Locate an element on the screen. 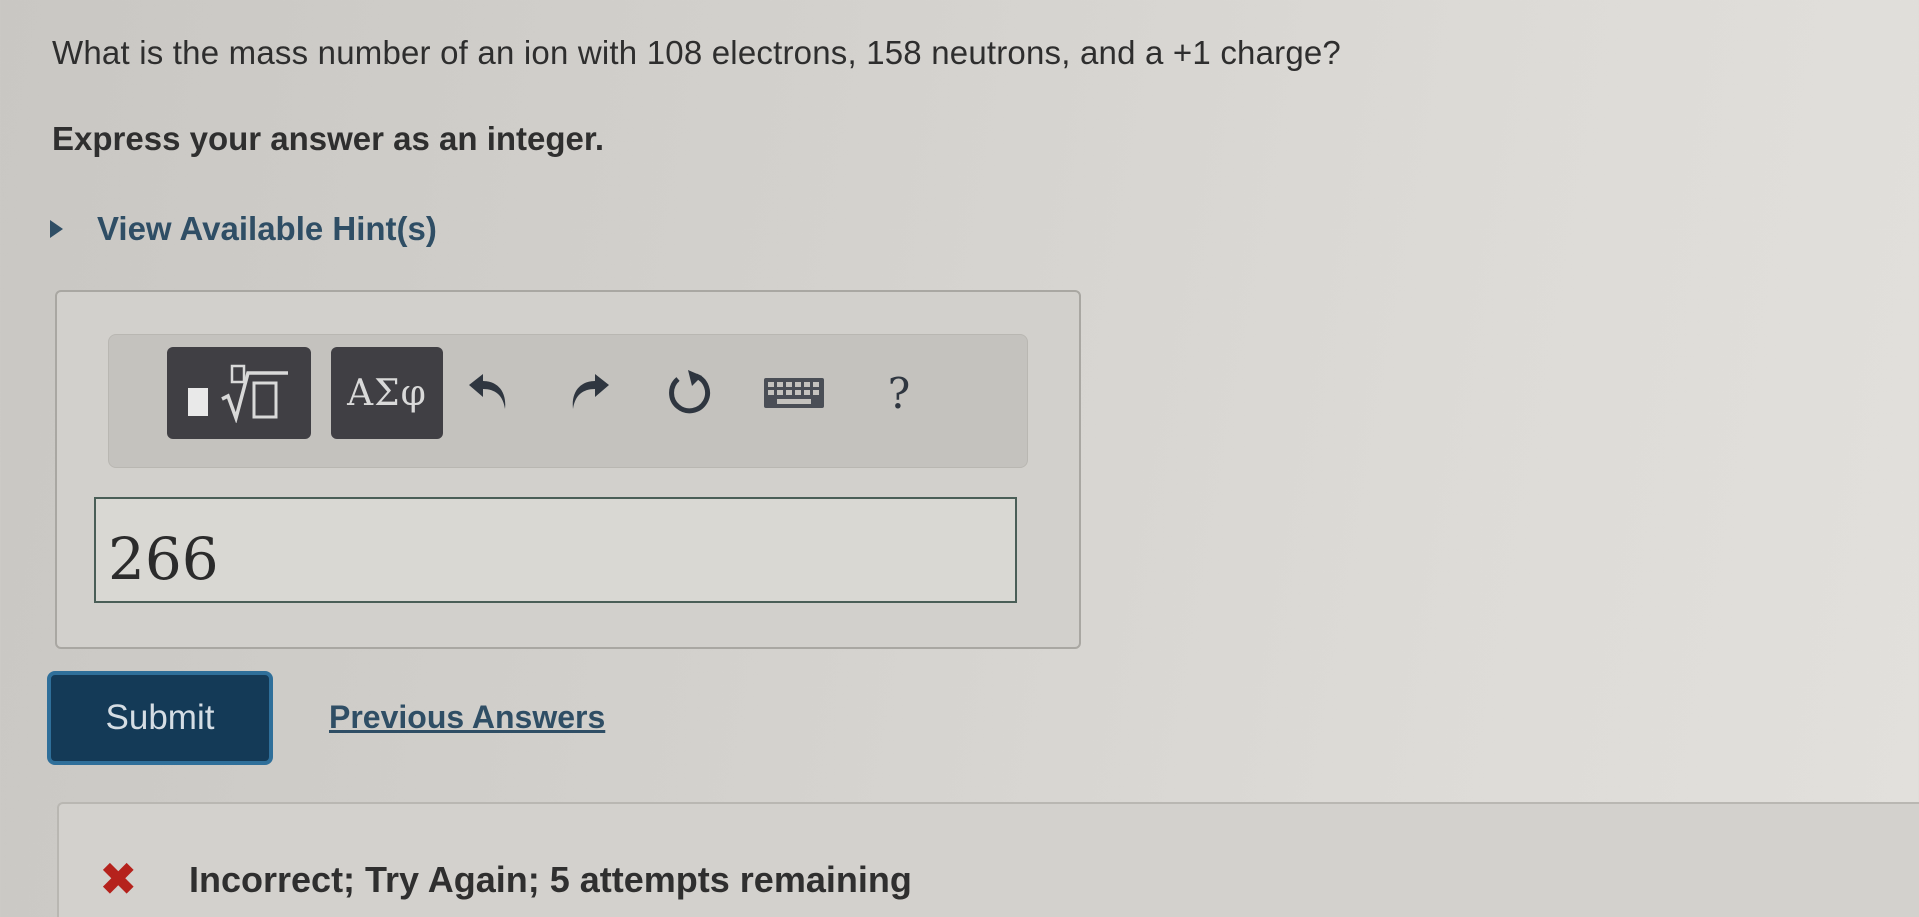  redo-icon is located at coordinates (590, 391).